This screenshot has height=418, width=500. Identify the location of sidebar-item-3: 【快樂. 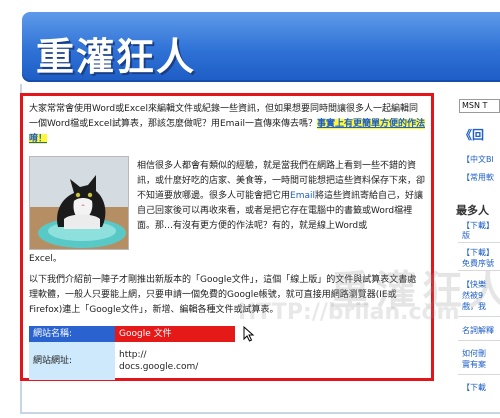
(474, 284).